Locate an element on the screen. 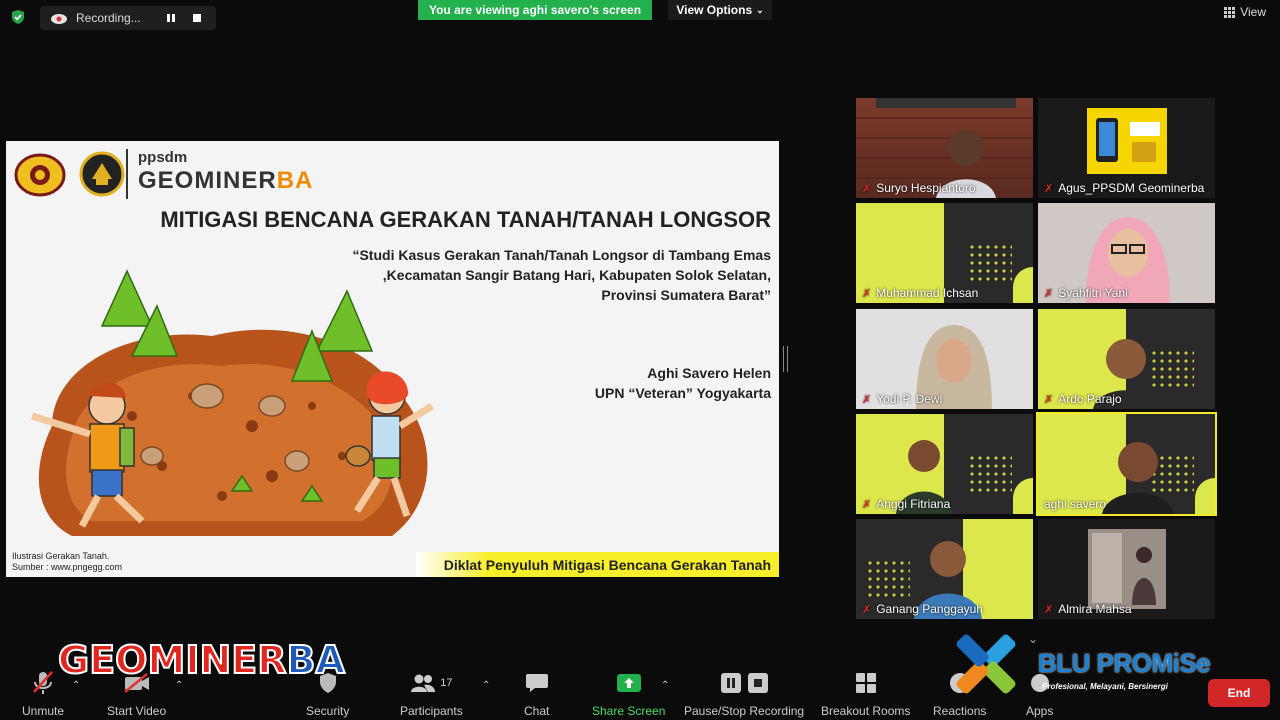 This screenshot has height=720, width=1280. participant-name: ✗ Agus_PPSDM Geominerba is located at coordinates (1124, 188).